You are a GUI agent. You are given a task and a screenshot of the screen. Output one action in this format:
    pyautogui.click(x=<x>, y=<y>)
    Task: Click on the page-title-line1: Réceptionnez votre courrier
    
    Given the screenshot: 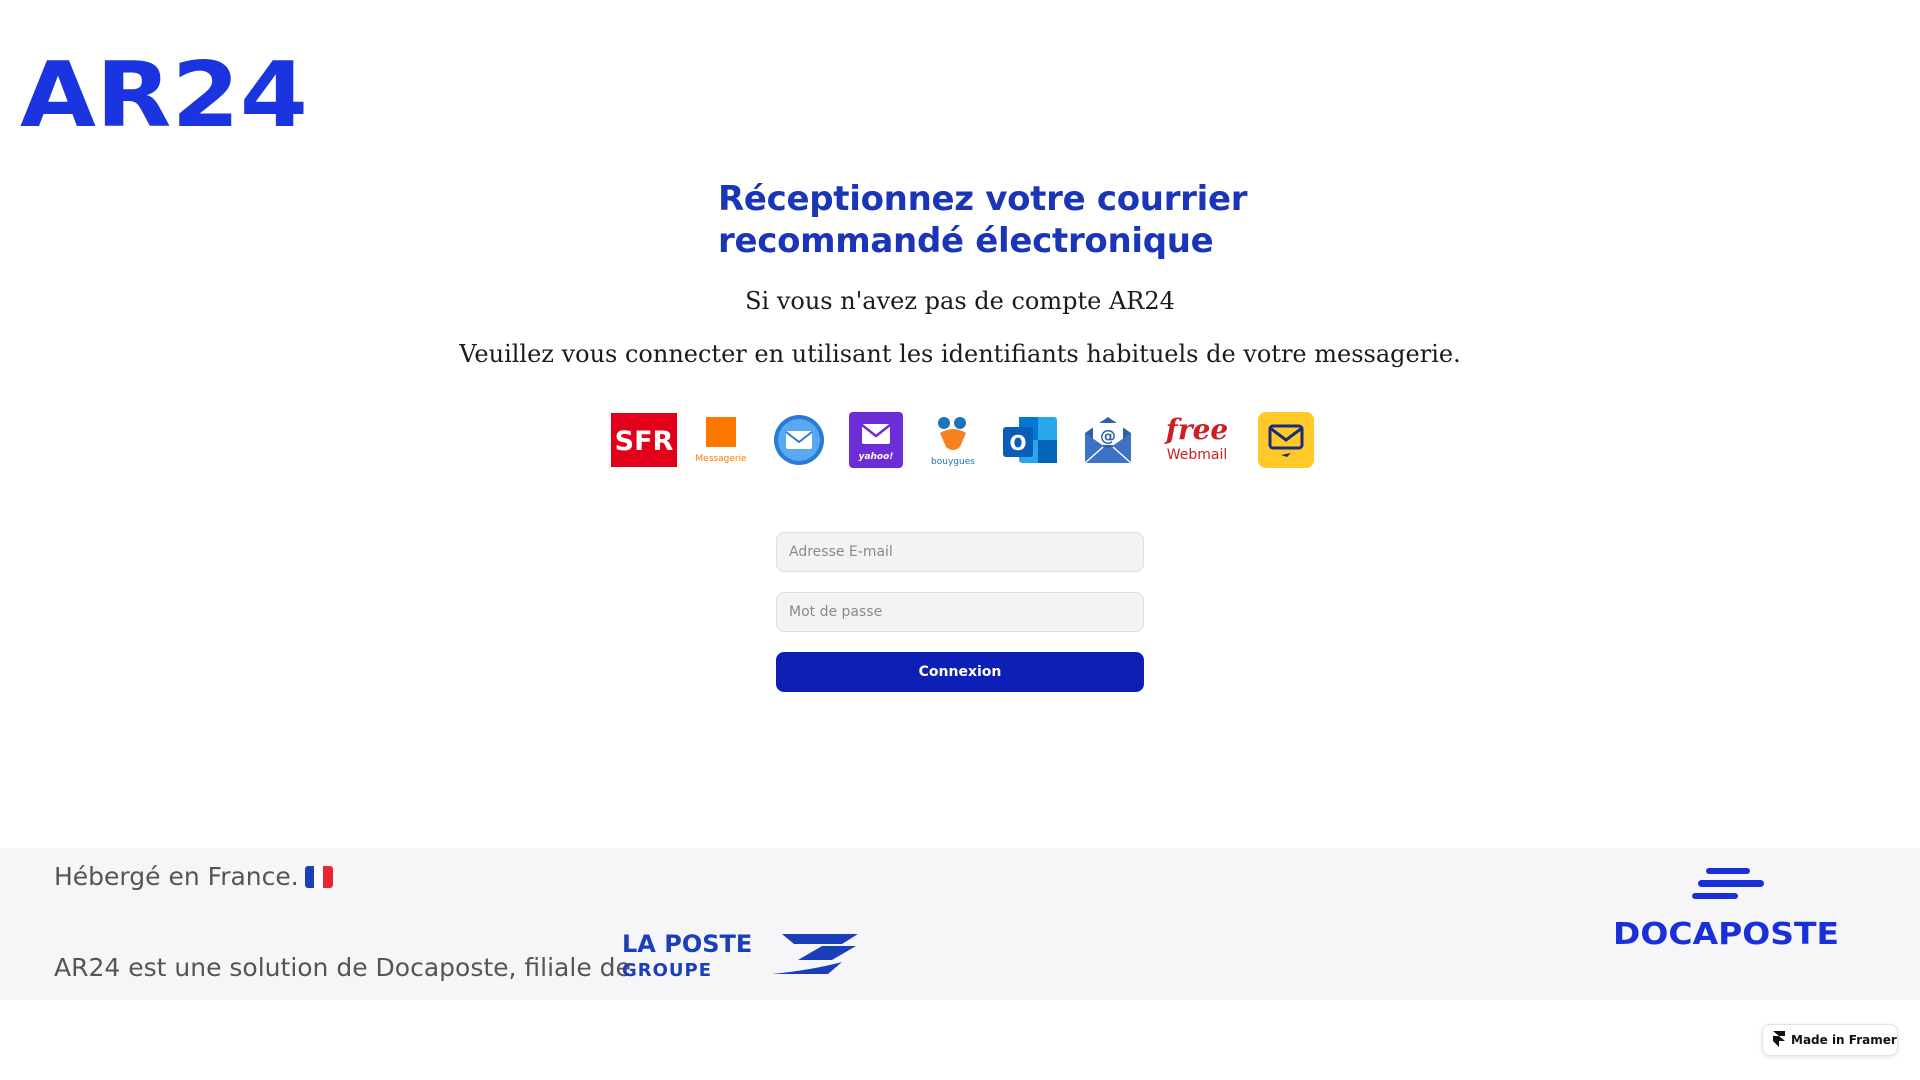 What is the action you would take?
    pyautogui.click(x=983, y=199)
    